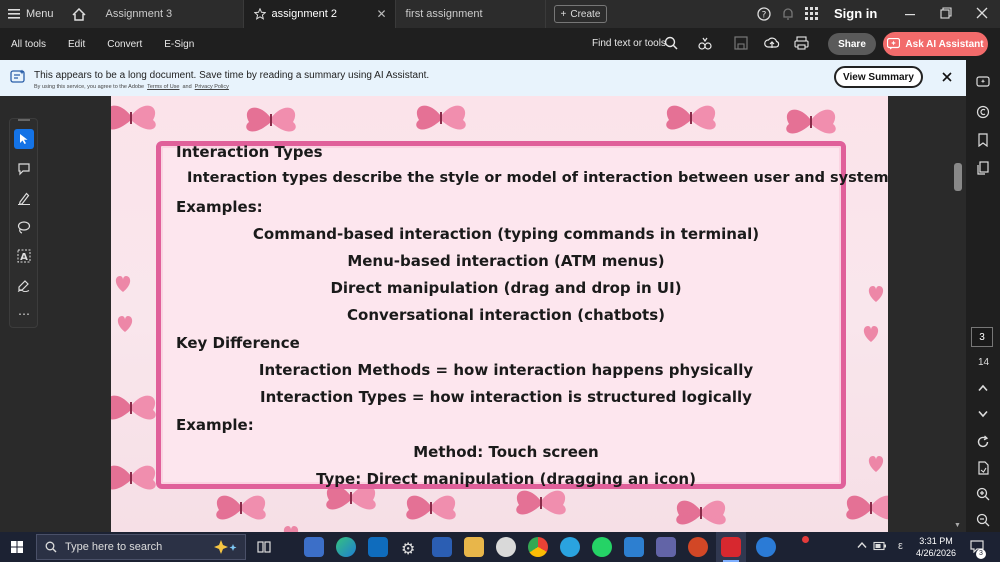 The image size is (1000, 562). Describe the element at coordinates (27, 44) in the screenshot. I see `menu-all-tools: All tools` at that location.